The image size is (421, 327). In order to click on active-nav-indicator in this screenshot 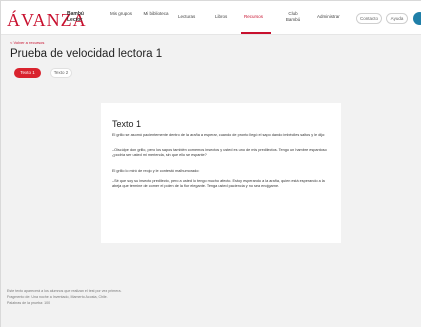, I will do `click(256, 33)`.